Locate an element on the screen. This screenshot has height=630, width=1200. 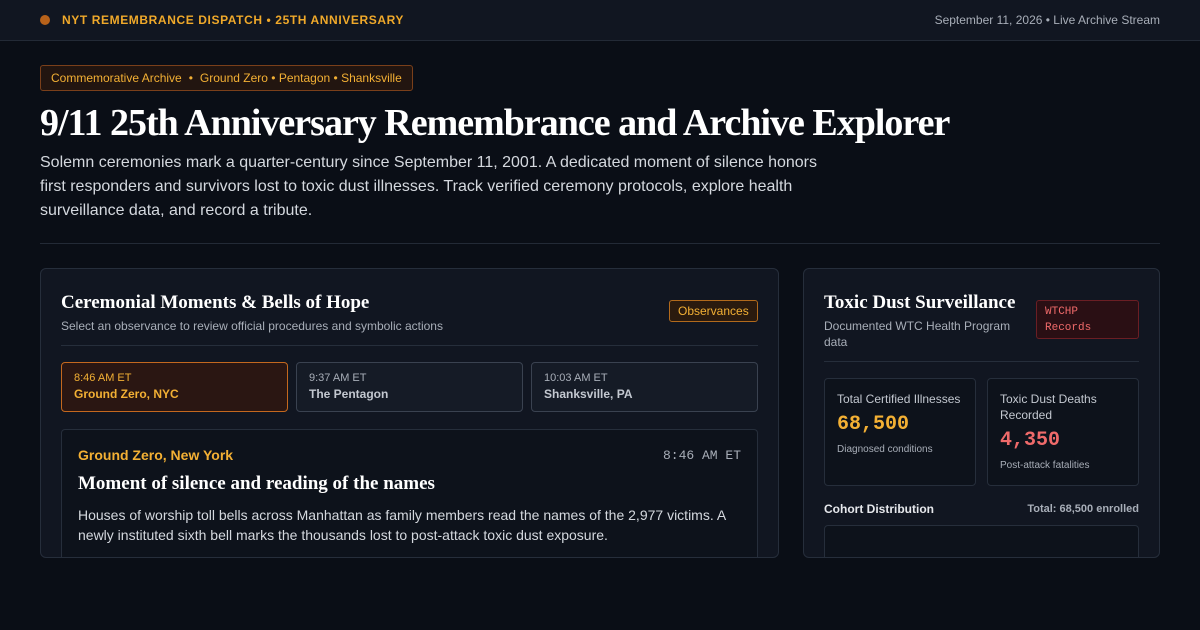
stat-label: Total Certified Illnesses is located at coordinates (899, 399).